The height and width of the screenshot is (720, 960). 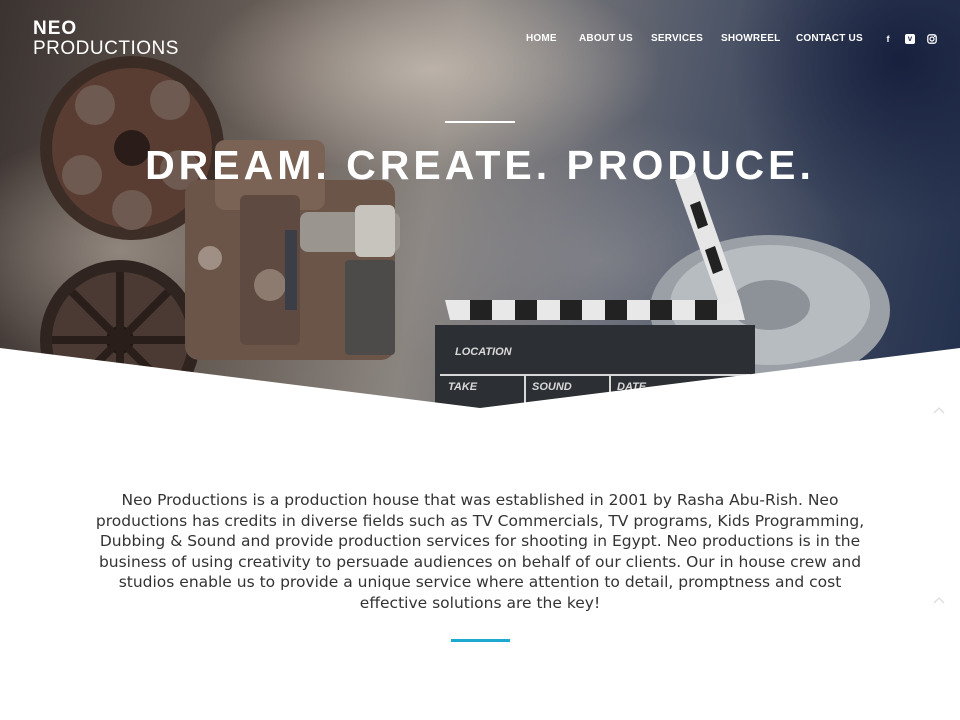 What do you see at coordinates (932, 39) in the screenshot?
I see `instagram-icon` at bounding box center [932, 39].